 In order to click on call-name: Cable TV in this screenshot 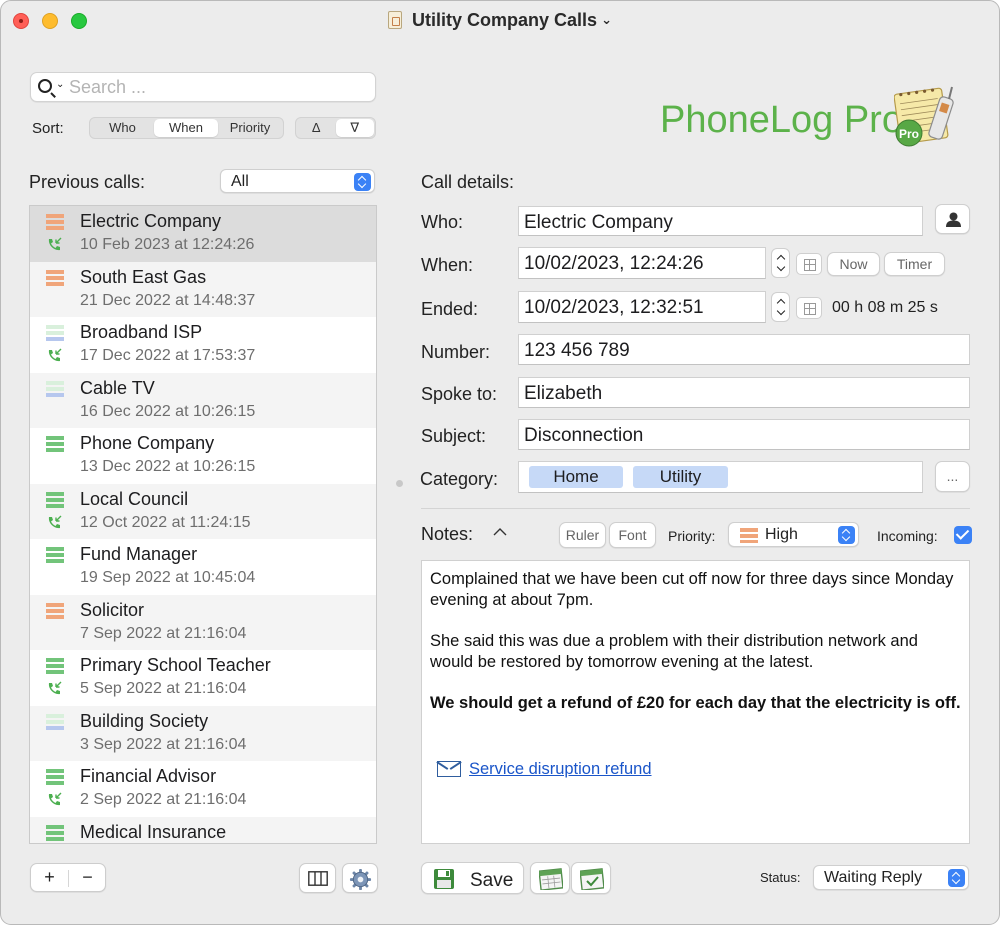, I will do `click(117, 387)`.